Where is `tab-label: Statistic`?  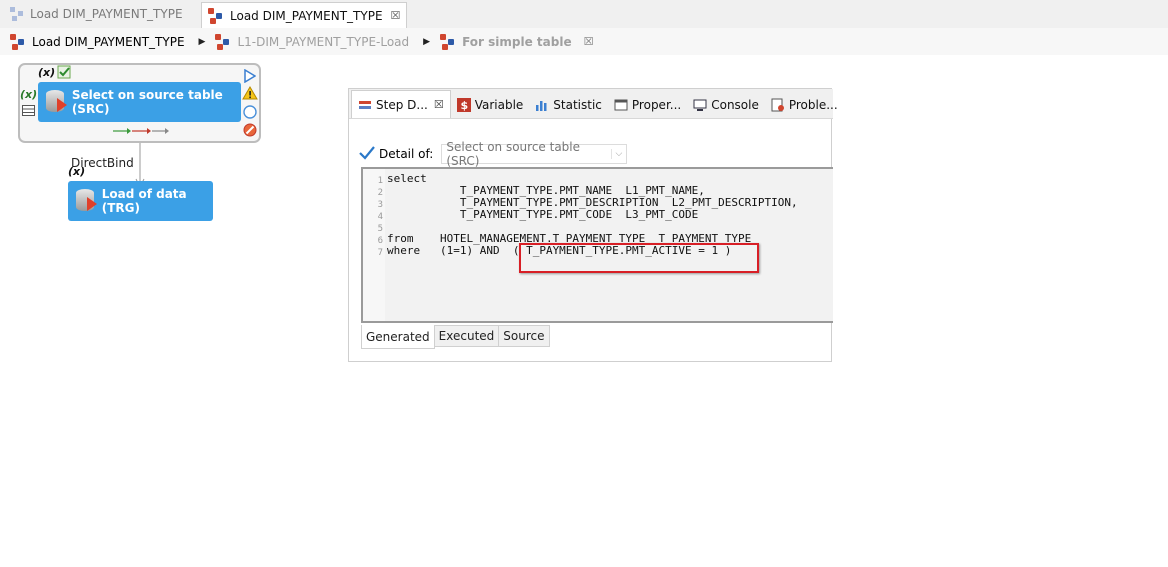 tab-label: Statistic is located at coordinates (577, 105).